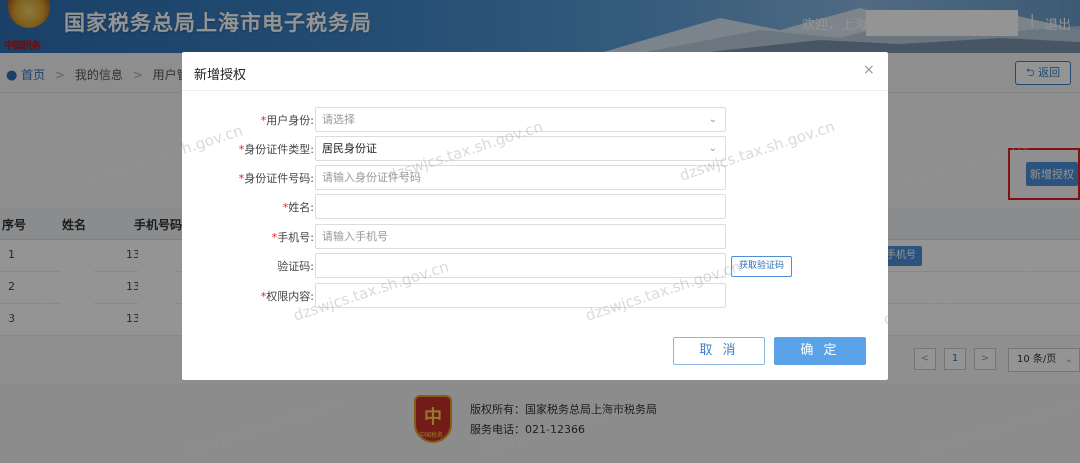 This screenshot has width=1080, height=463. What do you see at coordinates (520, 236) in the screenshot?
I see `phone-input: 请输入手机号` at bounding box center [520, 236].